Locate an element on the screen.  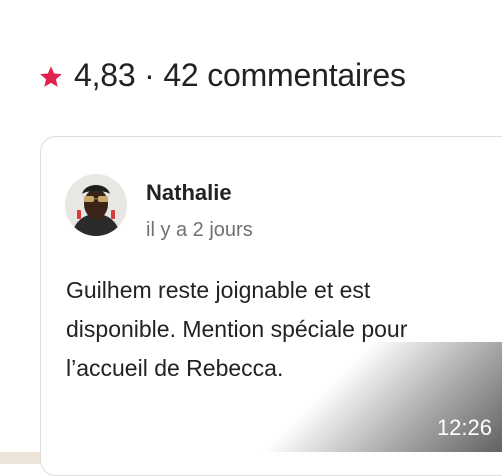
star-icon is located at coordinates (51, 76).